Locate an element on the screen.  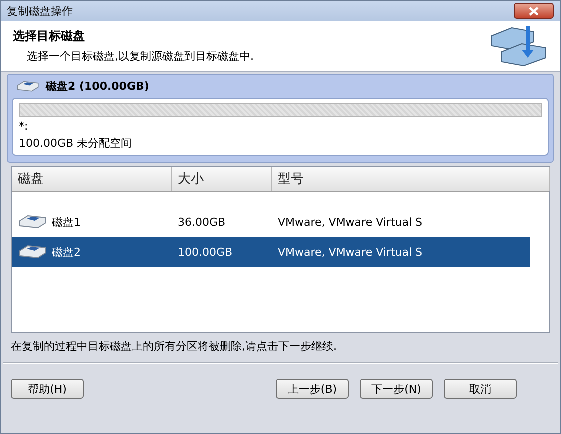
header-title: 选择目标磁盘 is located at coordinates (49, 36).